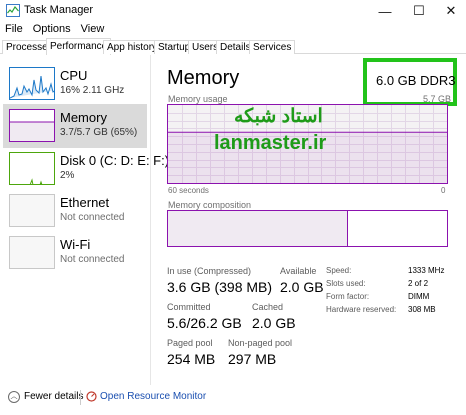  Describe the element at coordinates (188, 190) in the screenshot. I see `time-span-label: 60 seconds` at that location.